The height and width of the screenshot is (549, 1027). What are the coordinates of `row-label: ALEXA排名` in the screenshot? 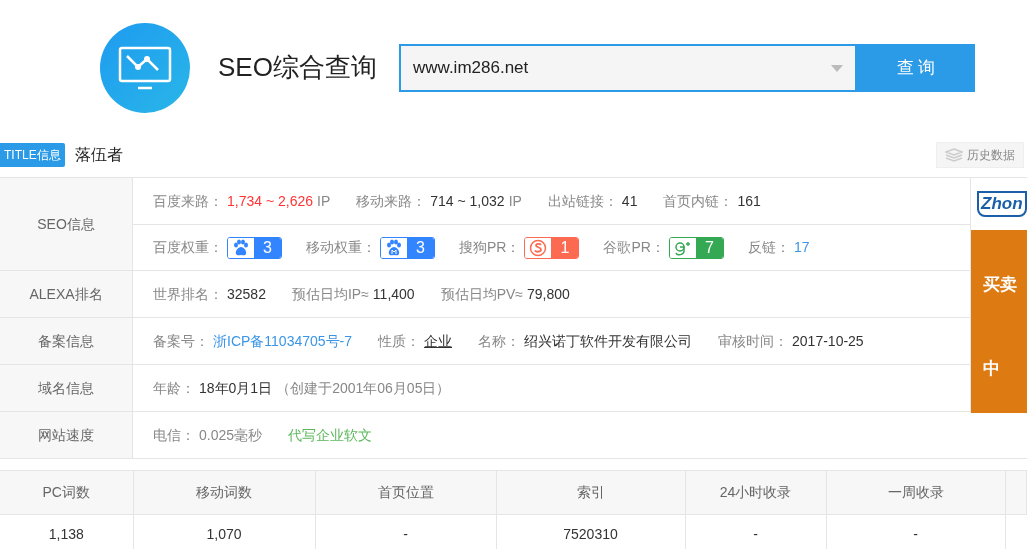 It's located at (66, 294).